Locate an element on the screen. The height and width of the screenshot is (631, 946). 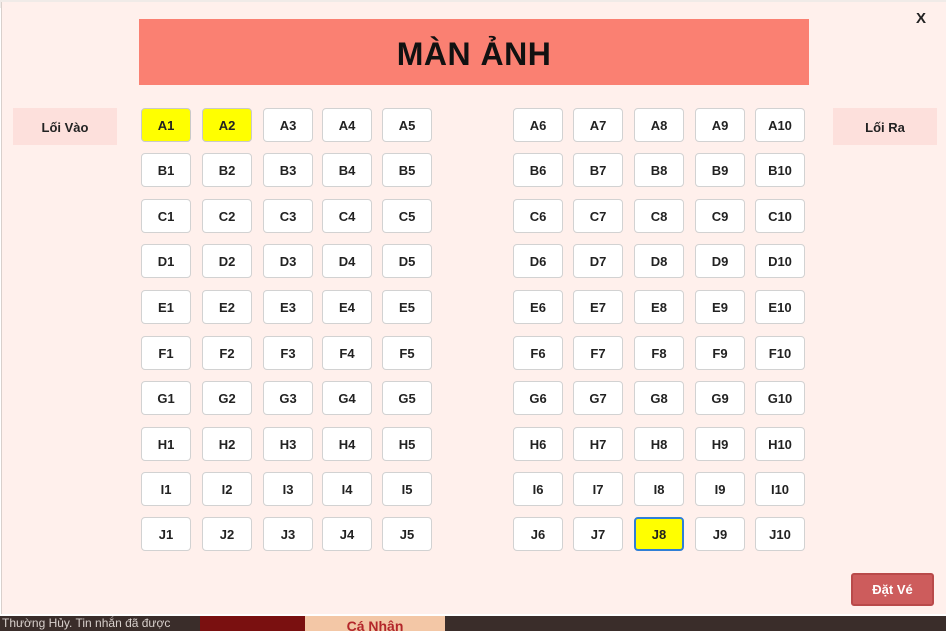
seat-j7: J7 is located at coordinates (598, 534).